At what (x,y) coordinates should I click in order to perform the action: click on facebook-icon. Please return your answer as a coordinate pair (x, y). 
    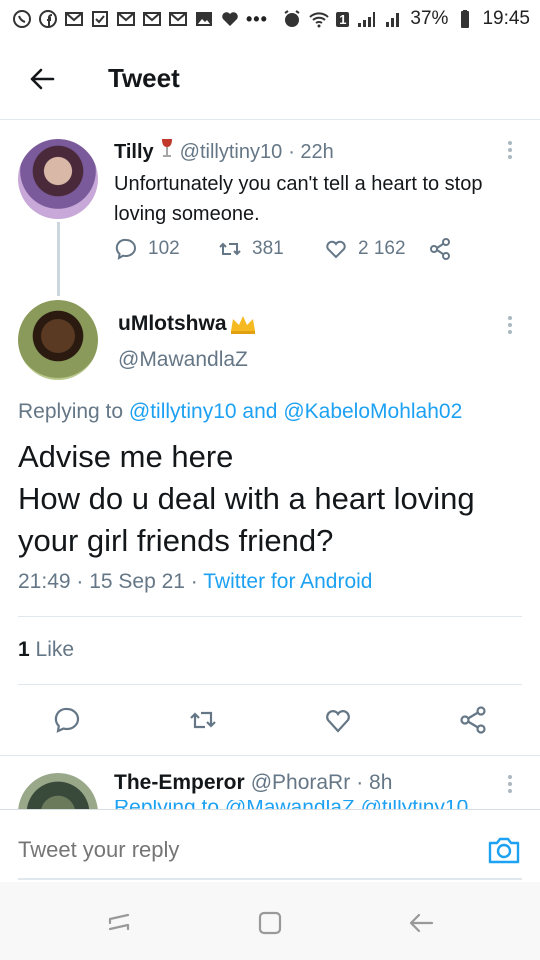
    Looking at the image, I should click on (48, 19).